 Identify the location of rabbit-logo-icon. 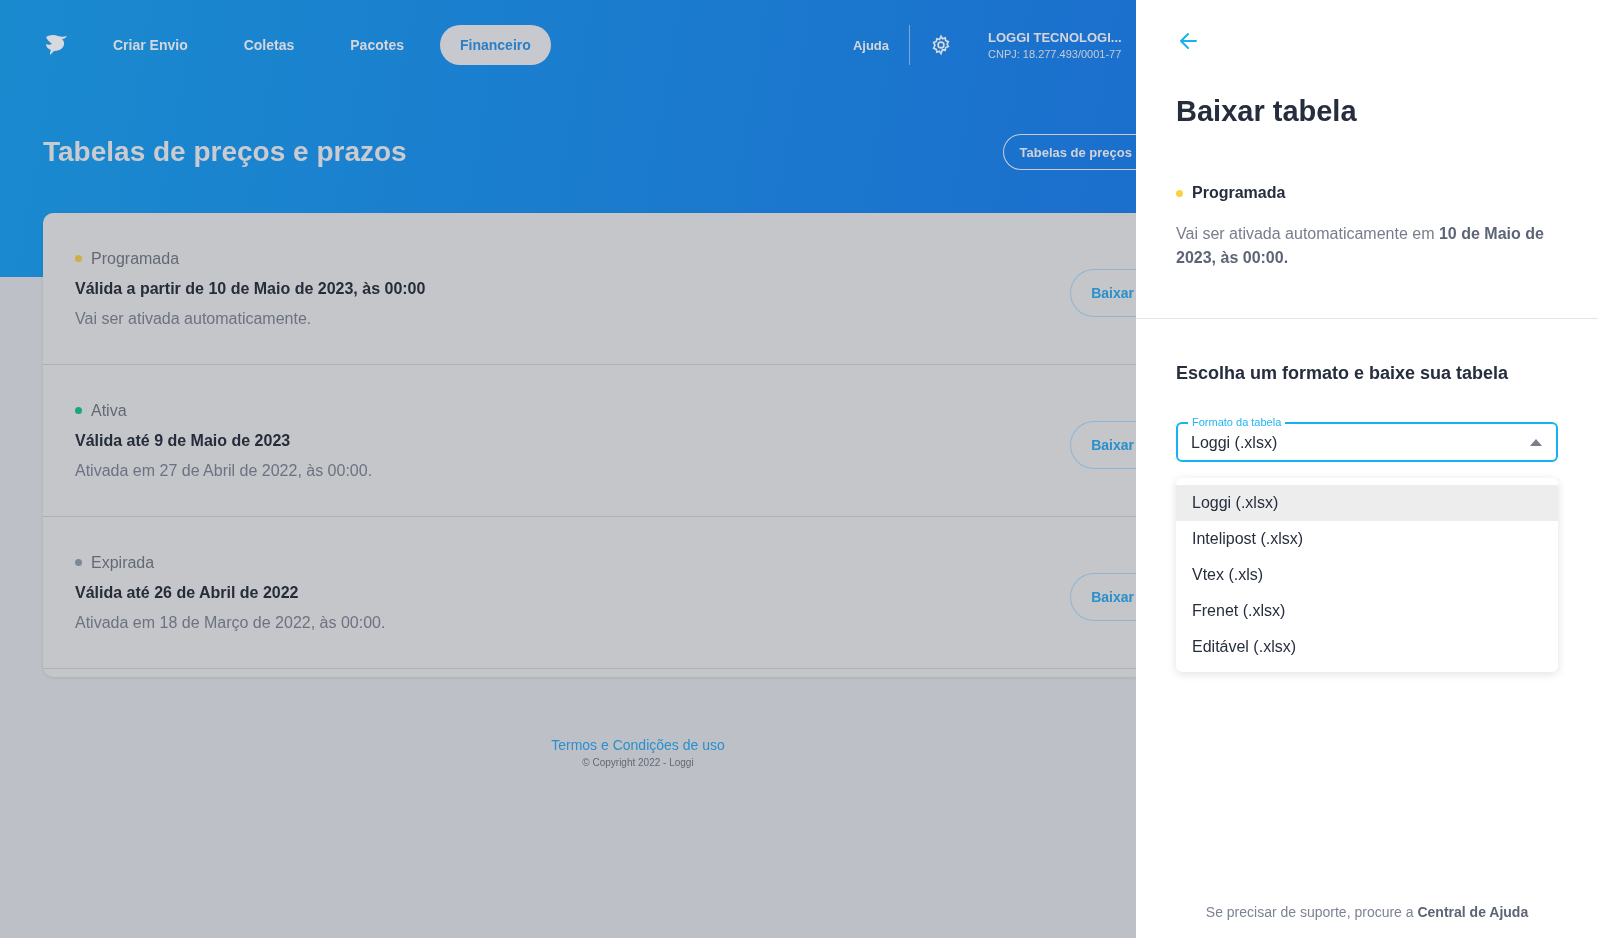
(56, 45).